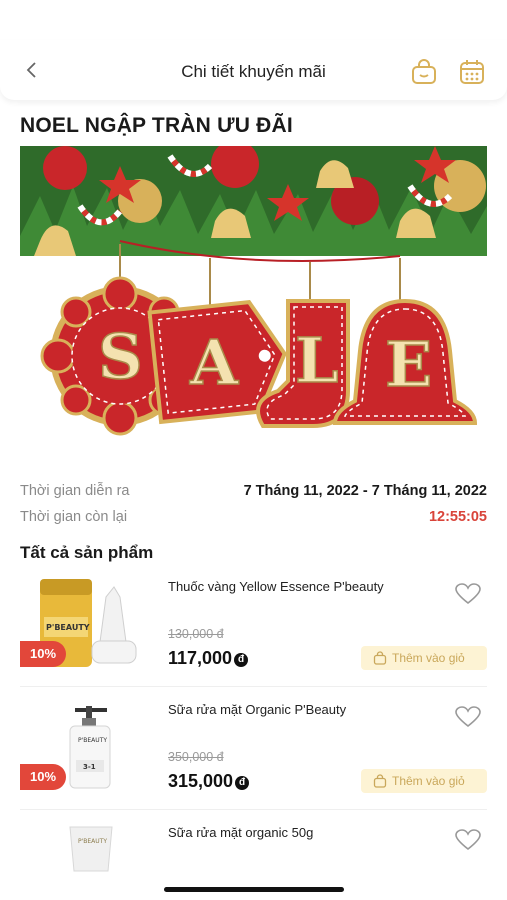 The height and width of the screenshot is (900, 507). Describe the element at coordinates (89, 767) in the screenshot. I see `svg-text: 3-1` at that location.